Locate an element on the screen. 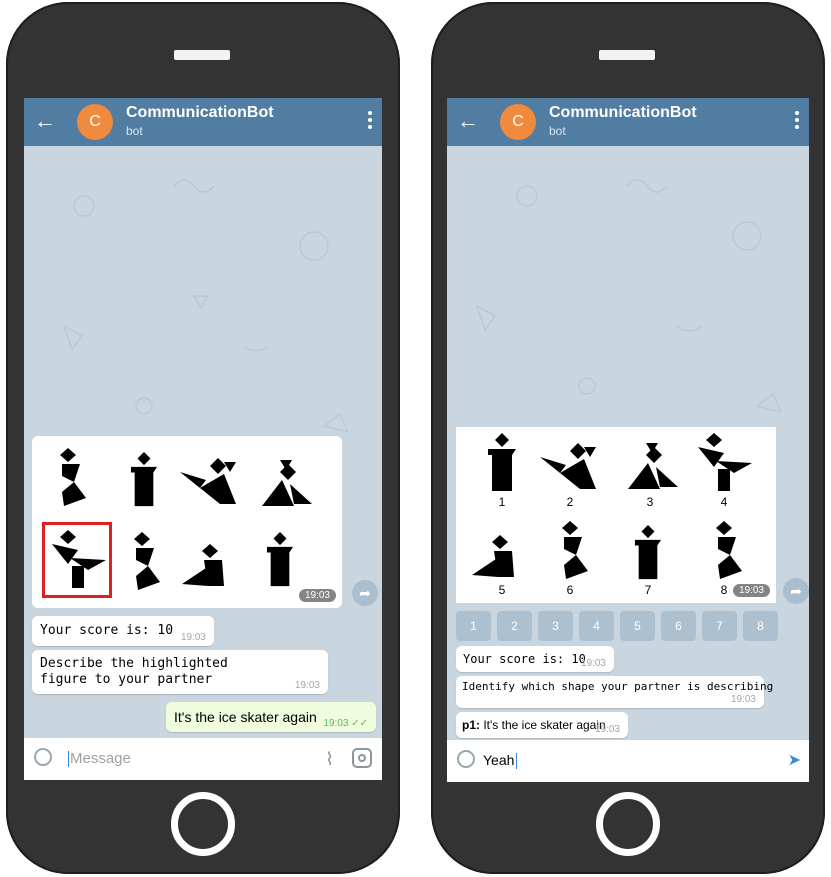 Image resolution: width=831 pixels, height=877 pixels. message-sender: p1: is located at coordinates (471, 725).